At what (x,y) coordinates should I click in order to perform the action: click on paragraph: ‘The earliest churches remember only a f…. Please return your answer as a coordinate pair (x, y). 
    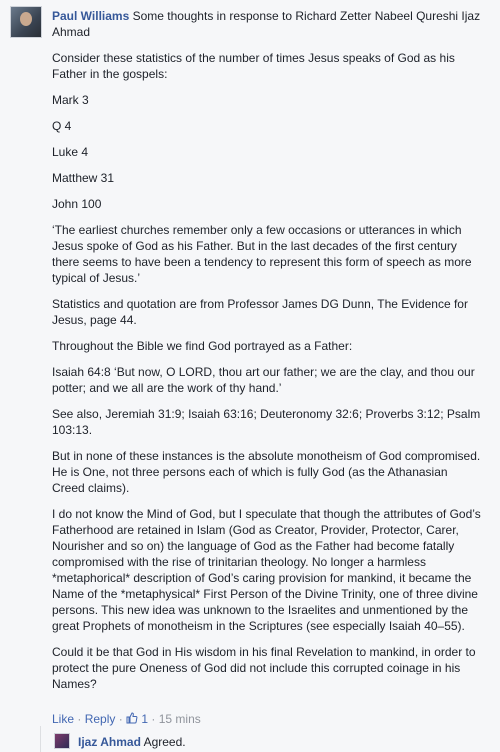
    Looking at the image, I should click on (262, 254).